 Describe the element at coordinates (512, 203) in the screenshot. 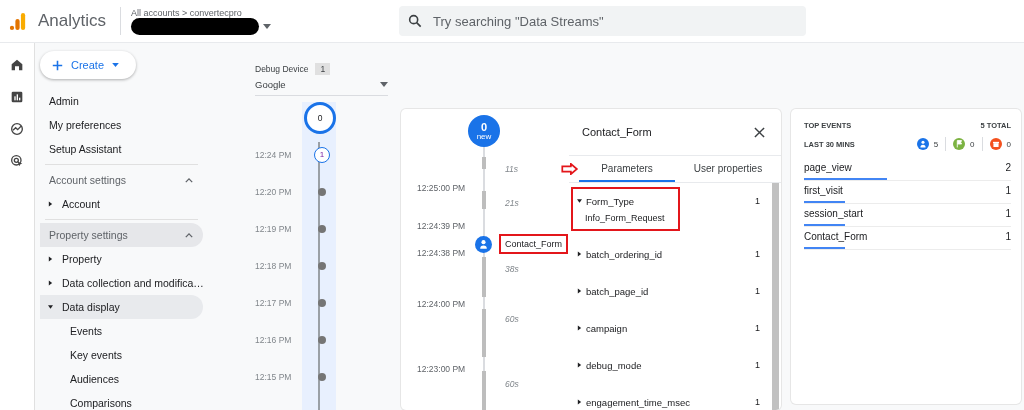

I see `gap-duration: 21s` at that location.